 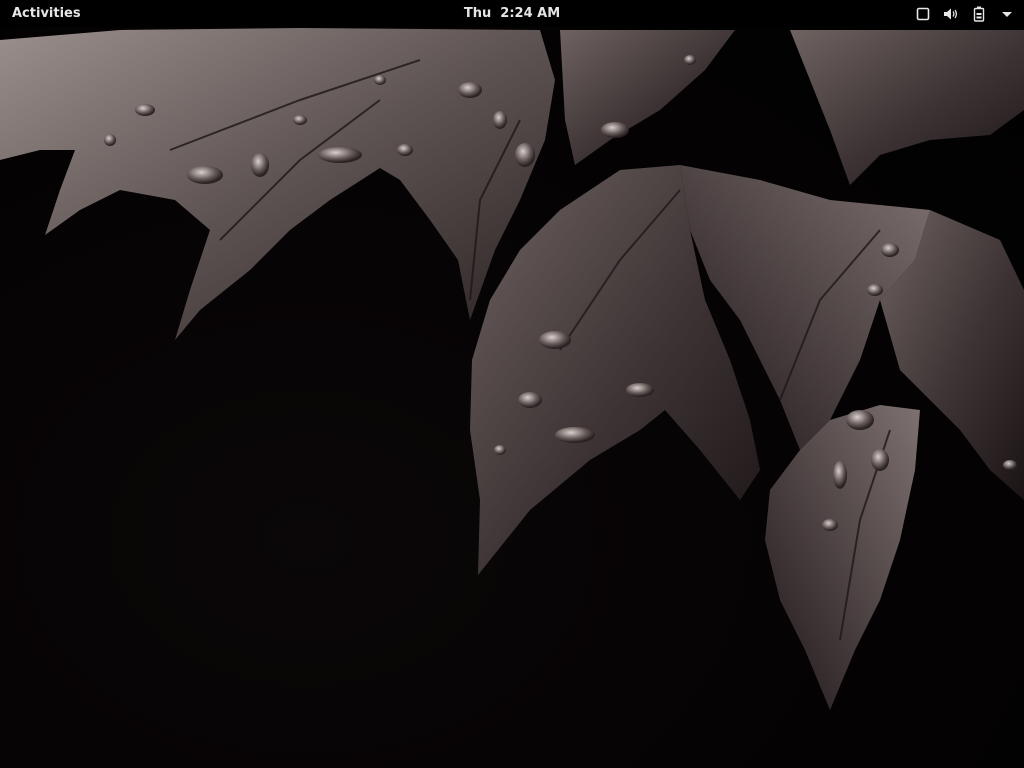 I want to click on clock-time: 2:24 AM, so click(x=530, y=13).